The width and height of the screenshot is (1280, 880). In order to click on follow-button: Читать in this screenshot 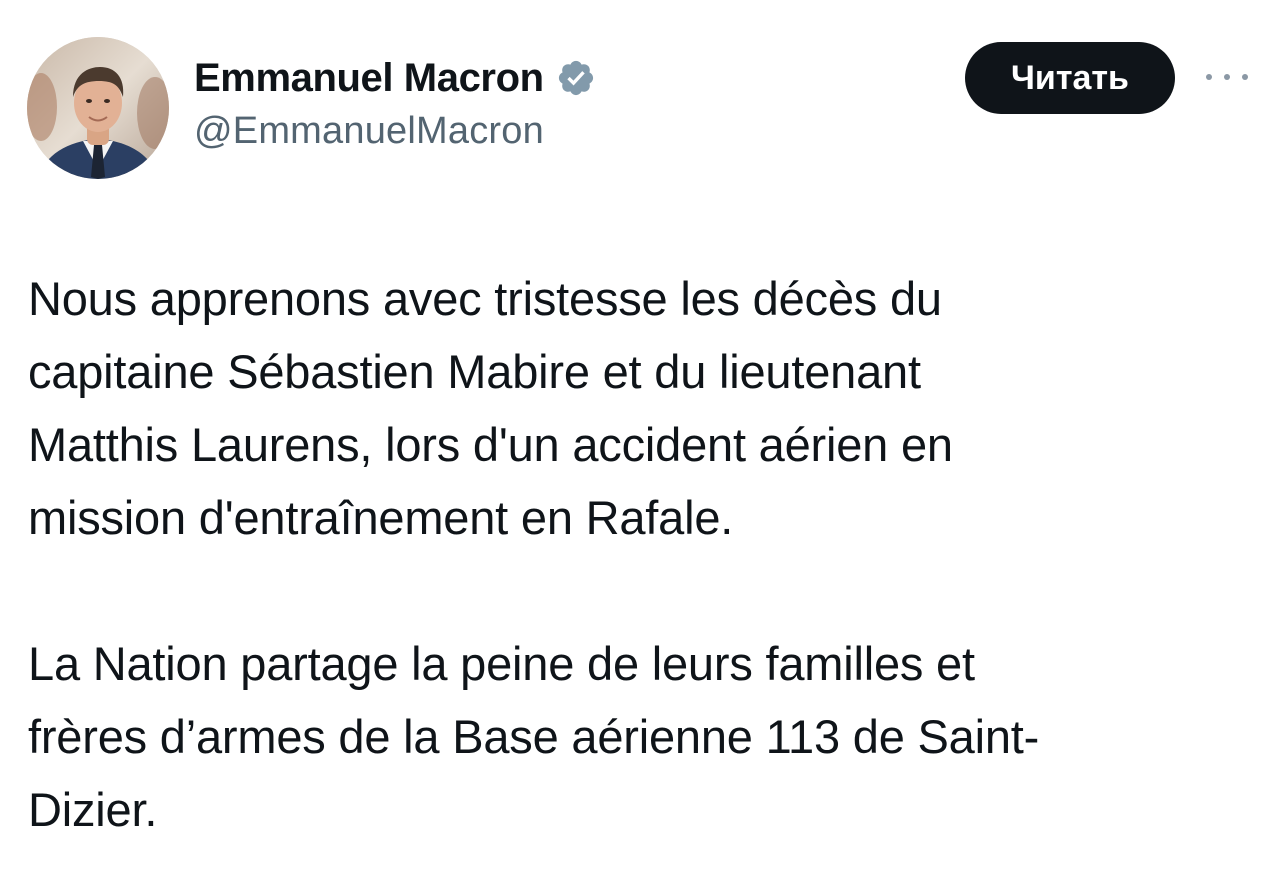, I will do `click(1070, 78)`.